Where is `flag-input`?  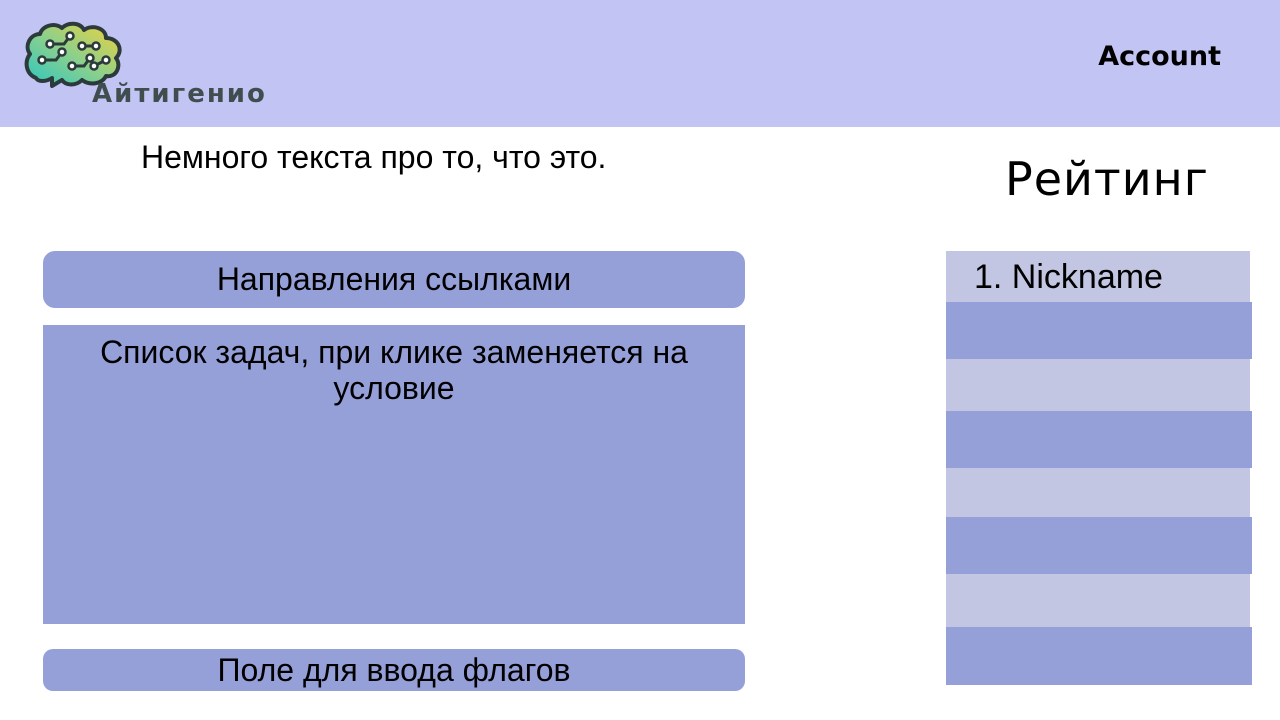
flag-input is located at coordinates (394, 670).